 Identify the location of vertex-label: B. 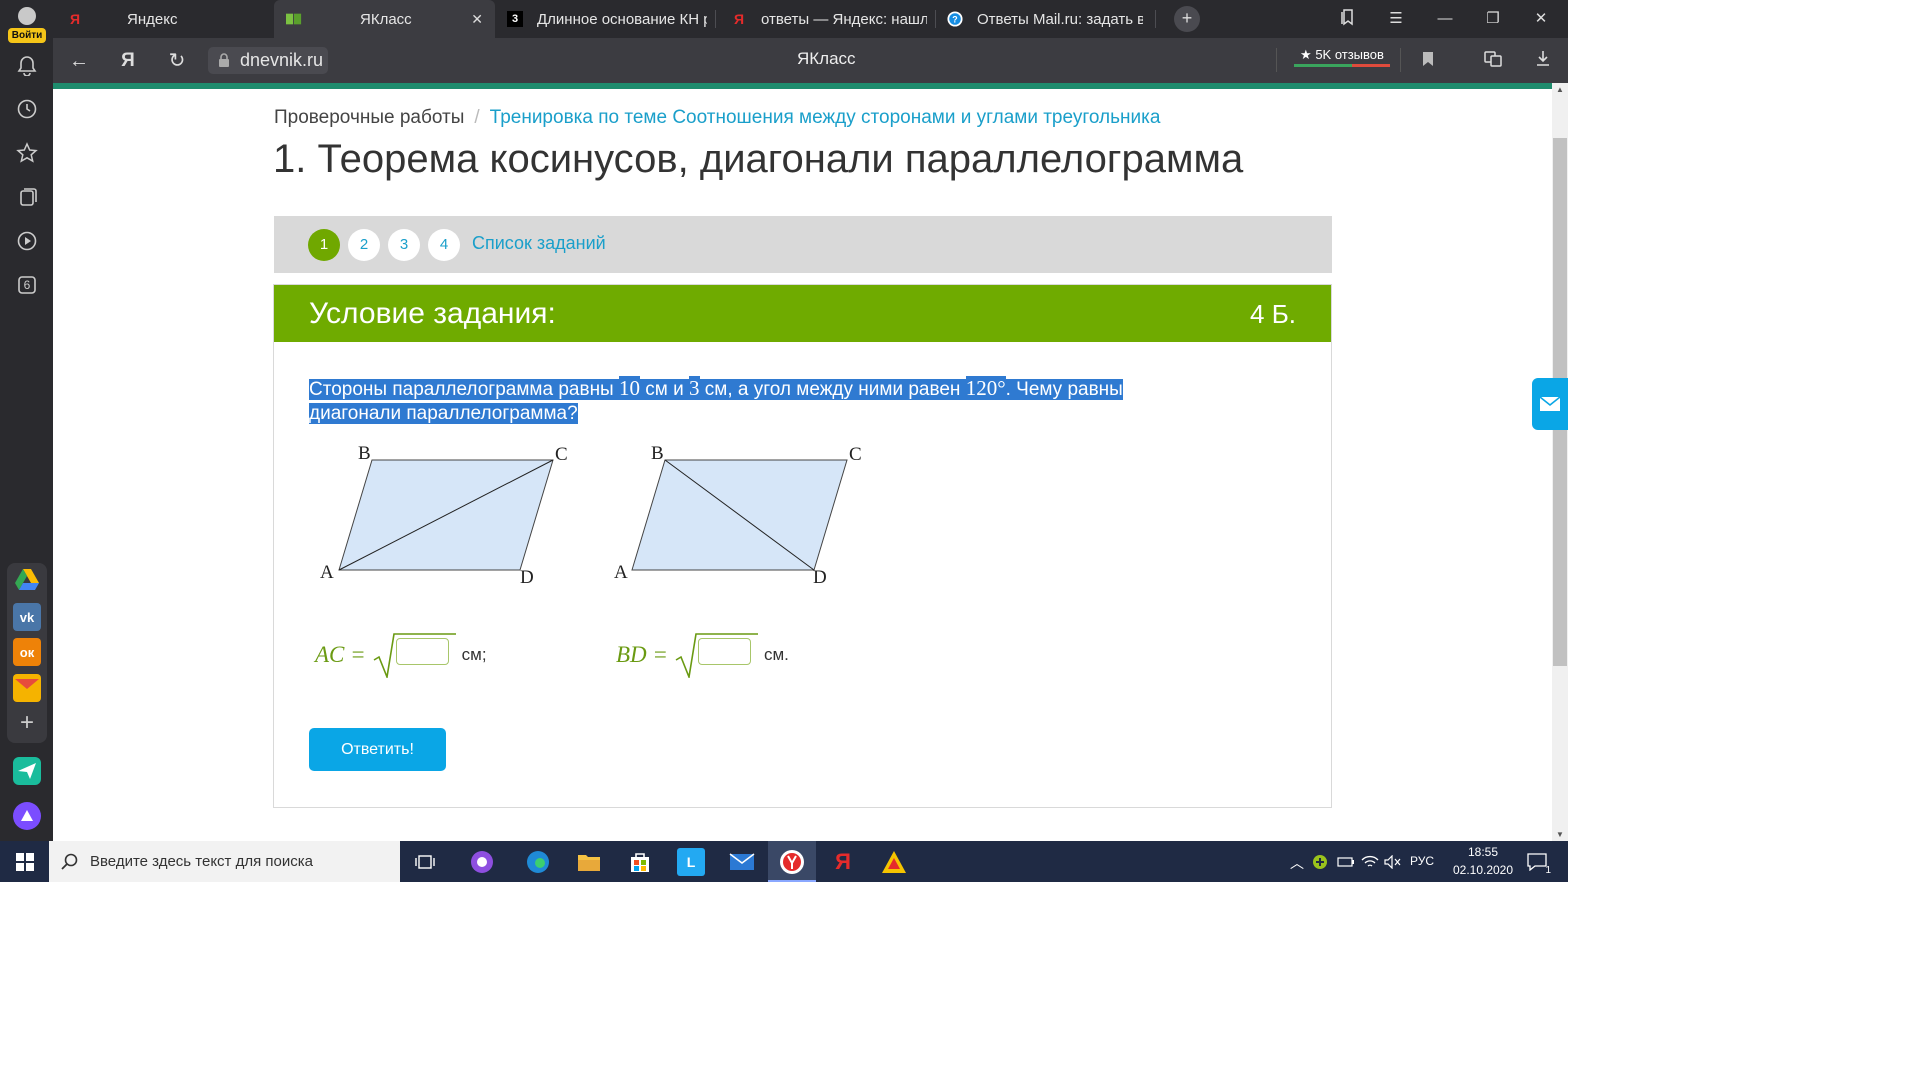
(657, 454).